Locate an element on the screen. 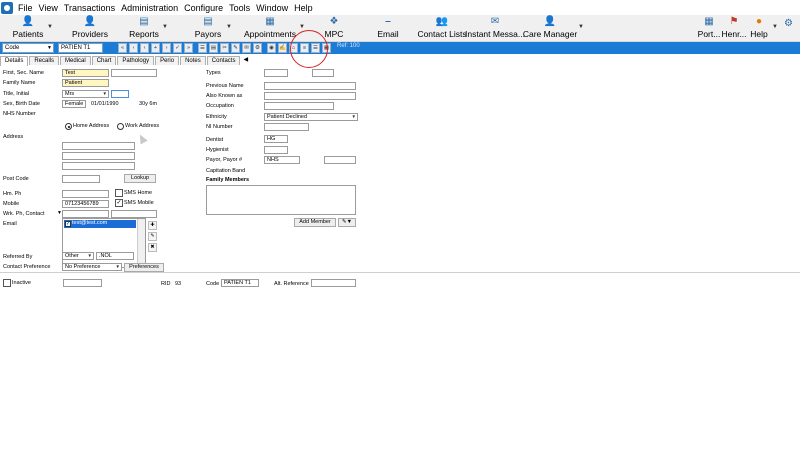 Image resolution: width=800 pixels, height=450 pixels. contact-preference-select: No Preference ▼ is located at coordinates (92, 267).